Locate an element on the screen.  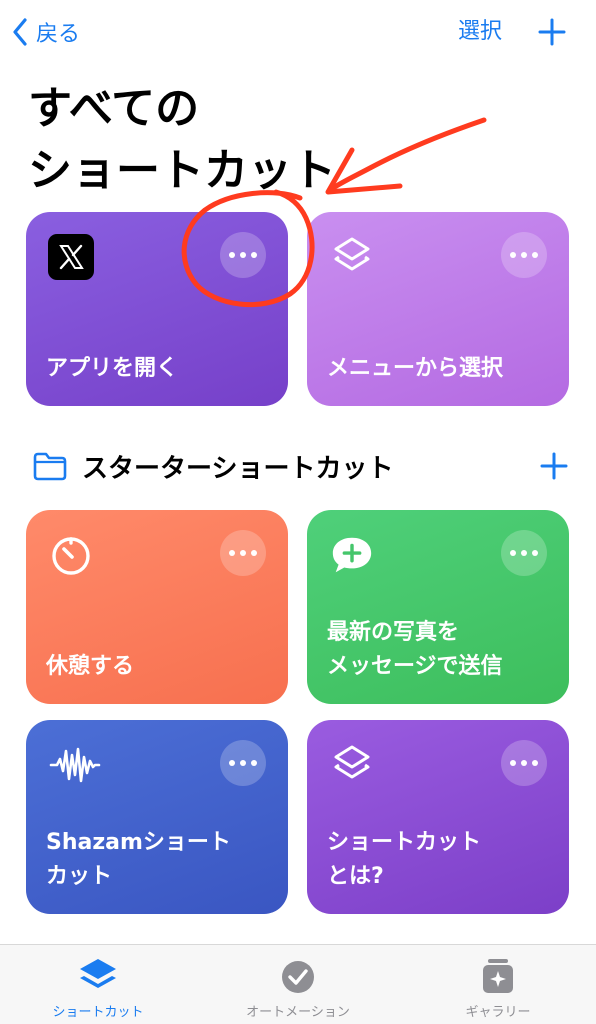
tab-gallery: ギャラリー is located at coordinates (498, 988).